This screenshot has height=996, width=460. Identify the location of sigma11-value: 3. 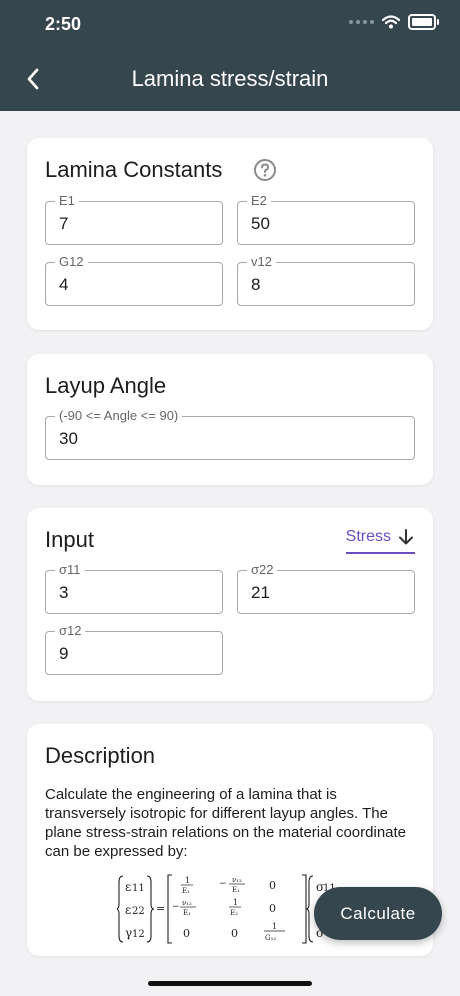
(64, 592).